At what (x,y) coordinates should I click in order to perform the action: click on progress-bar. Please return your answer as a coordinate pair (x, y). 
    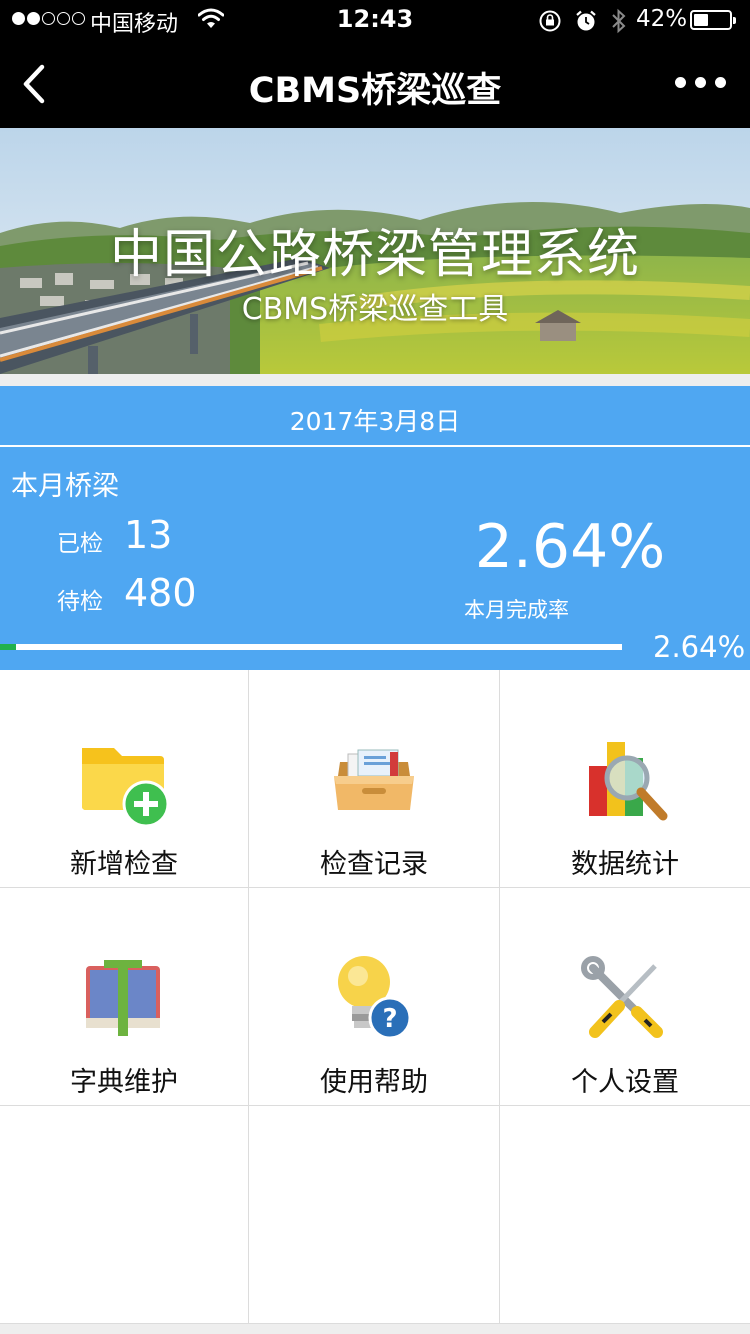
    Looking at the image, I should click on (311, 647).